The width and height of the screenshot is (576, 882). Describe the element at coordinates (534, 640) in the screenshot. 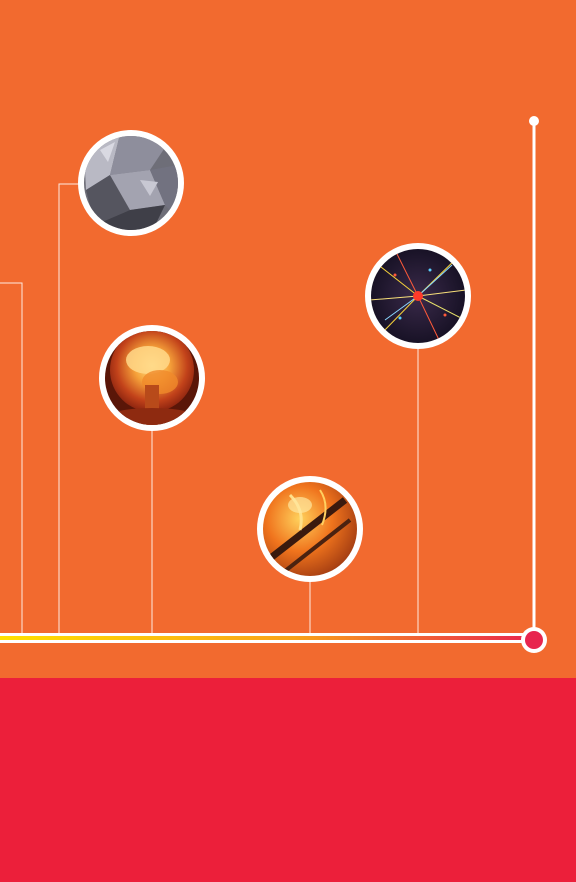

I see `endpoint-core` at that location.